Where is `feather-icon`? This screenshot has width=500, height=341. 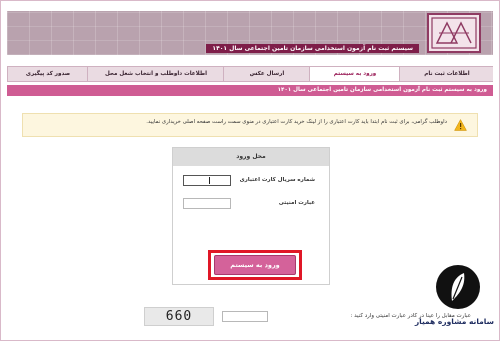 feather-icon is located at coordinates (458, 287).